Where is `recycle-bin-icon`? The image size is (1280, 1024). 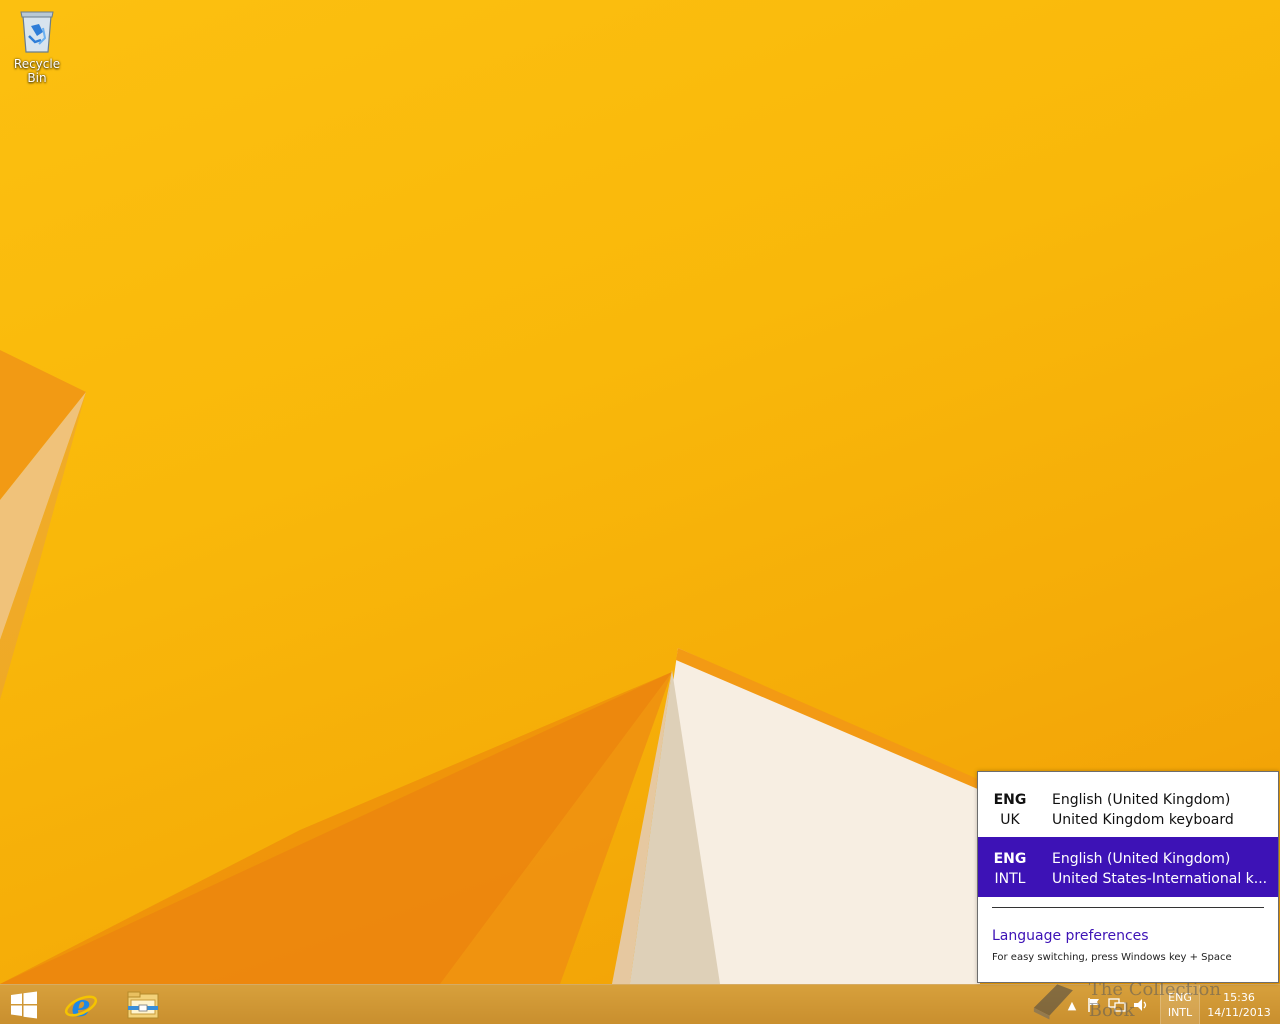 recycle-bin-icon is located at coordinates (37, 30).